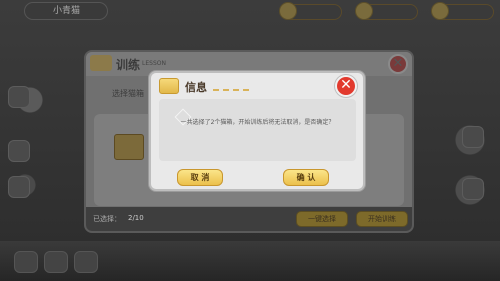 Image resolution: width=500 pixels, height=281 pixels. What do you see at coordinates (200, 177) in the screenshot?
I see `cancel-button: 取 消` at bounding box center [200, 177].